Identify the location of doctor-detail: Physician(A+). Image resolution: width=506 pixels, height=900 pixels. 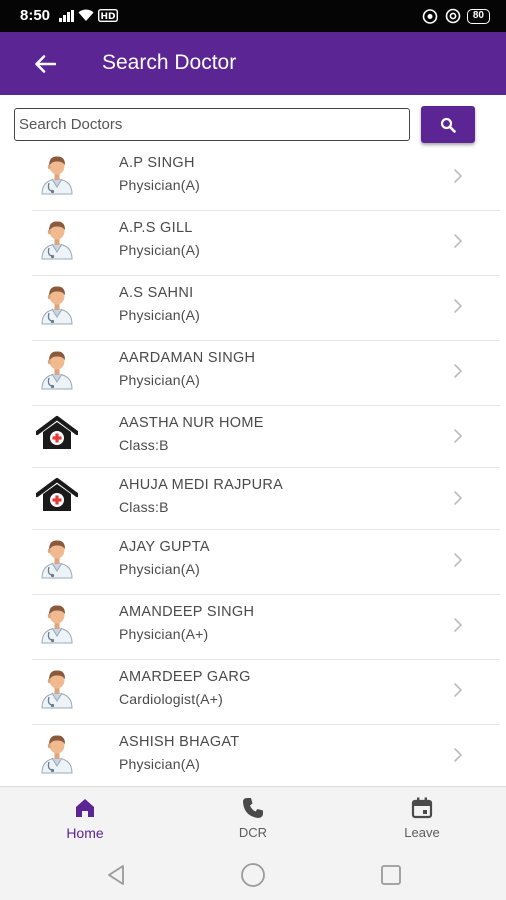
(164, 634).